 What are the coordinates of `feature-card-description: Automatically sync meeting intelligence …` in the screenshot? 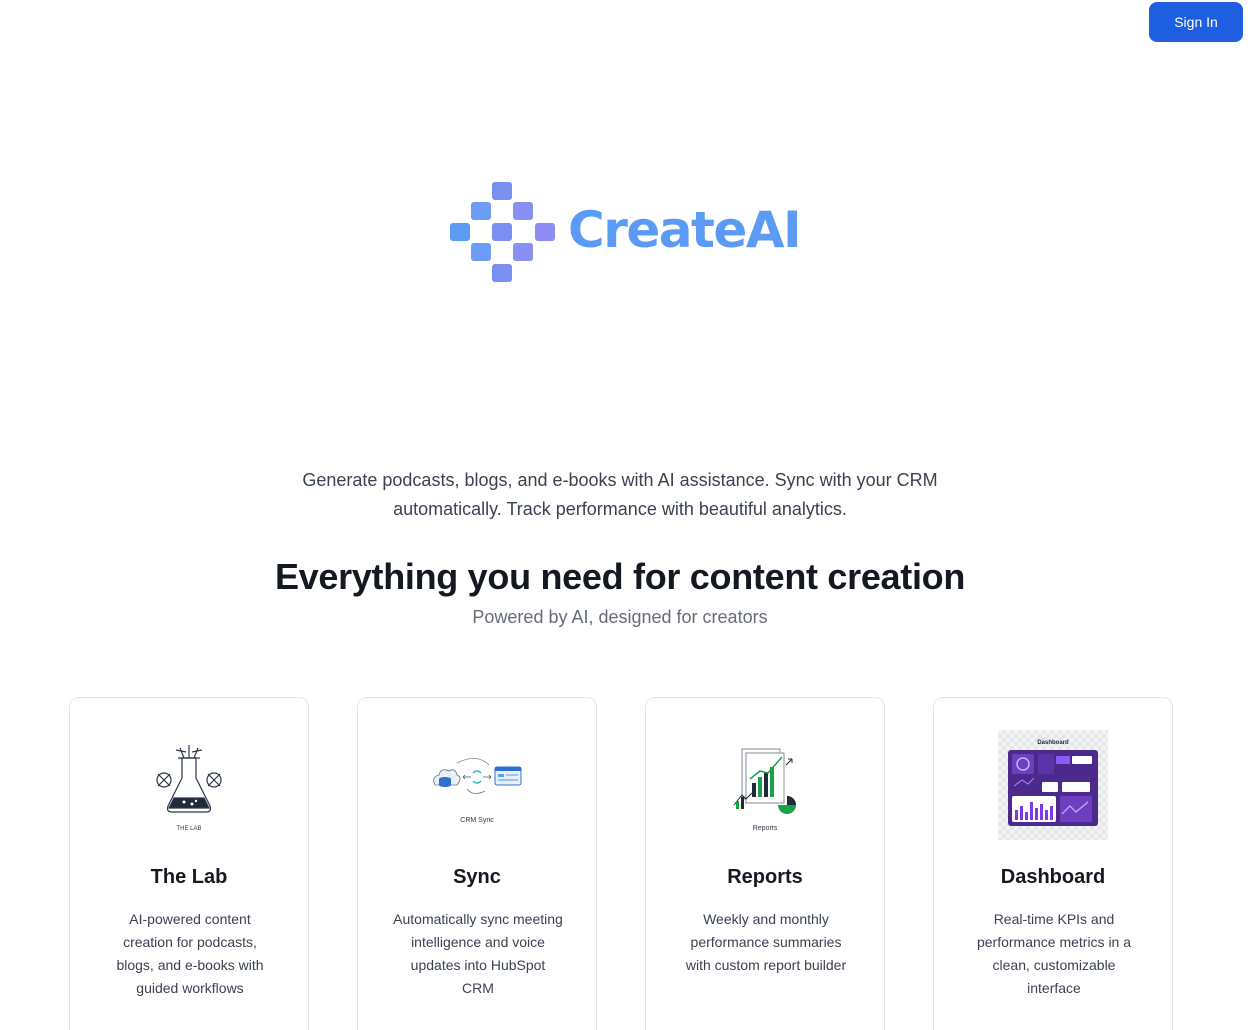 It's located at (478, 953).